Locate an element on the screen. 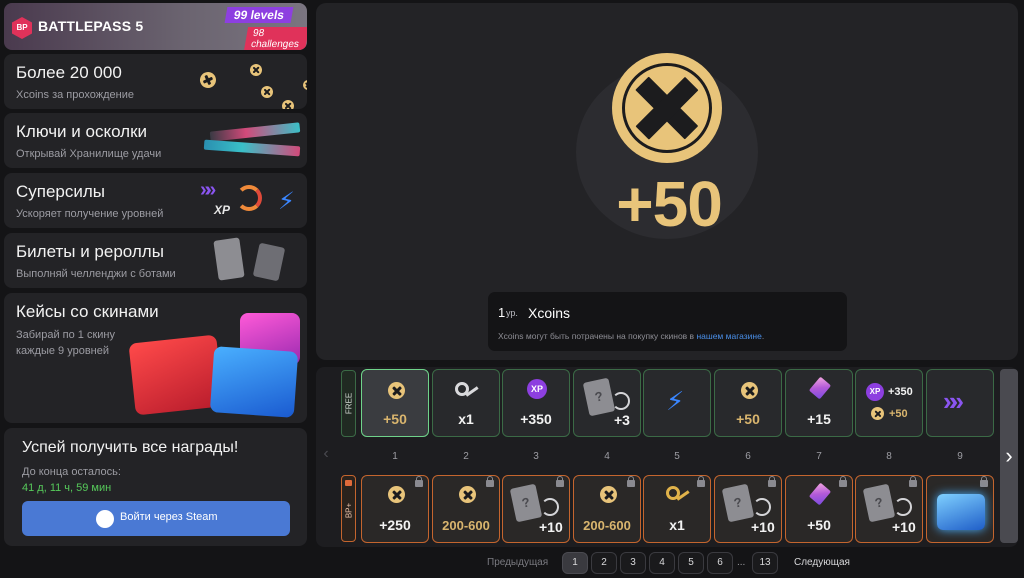 This screenshot has width=1024, height=578. reward-value: +3 is located at coordinates (622, 420).